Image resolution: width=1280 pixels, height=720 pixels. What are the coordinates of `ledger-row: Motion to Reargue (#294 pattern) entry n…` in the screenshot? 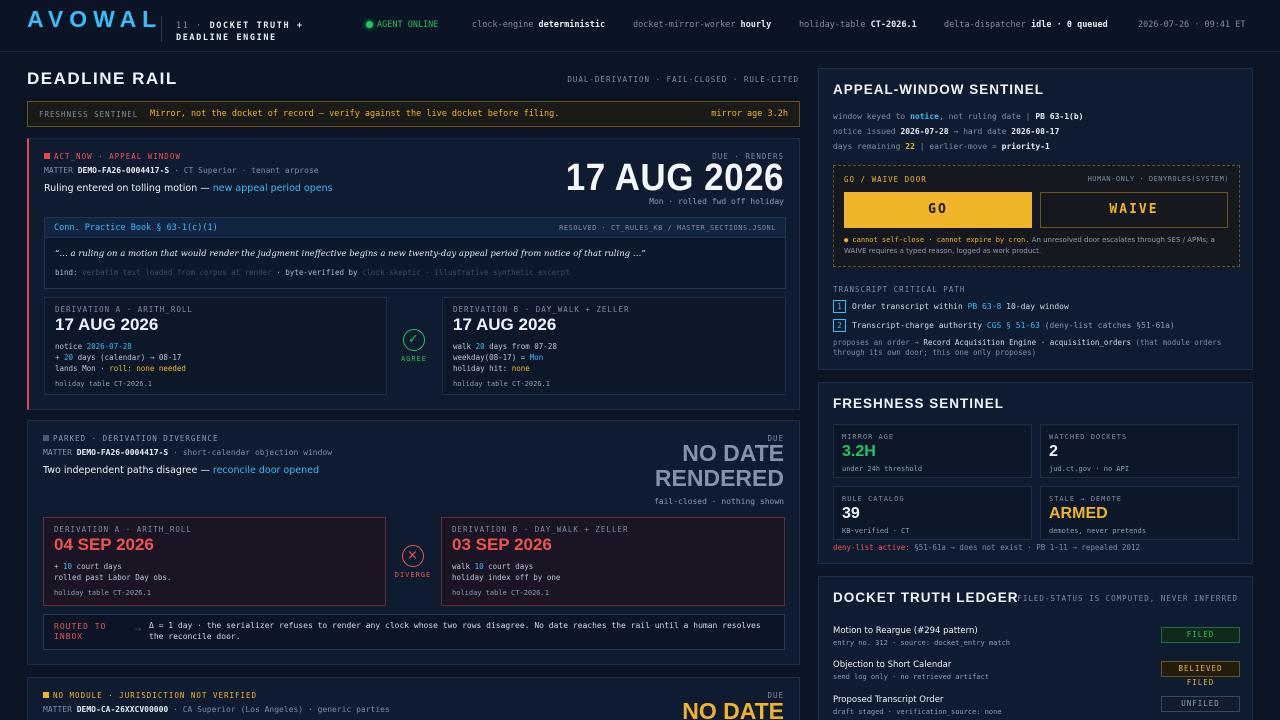 It's located at (1036, 639).